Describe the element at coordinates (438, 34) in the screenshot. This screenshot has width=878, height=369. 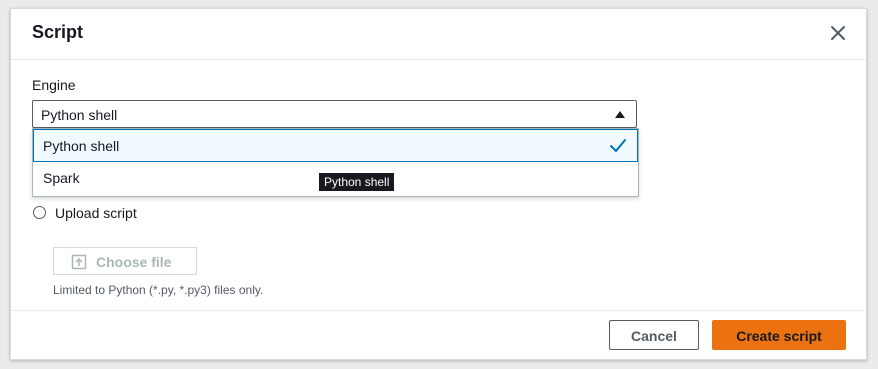
I see `modal-header: Script` at that location.